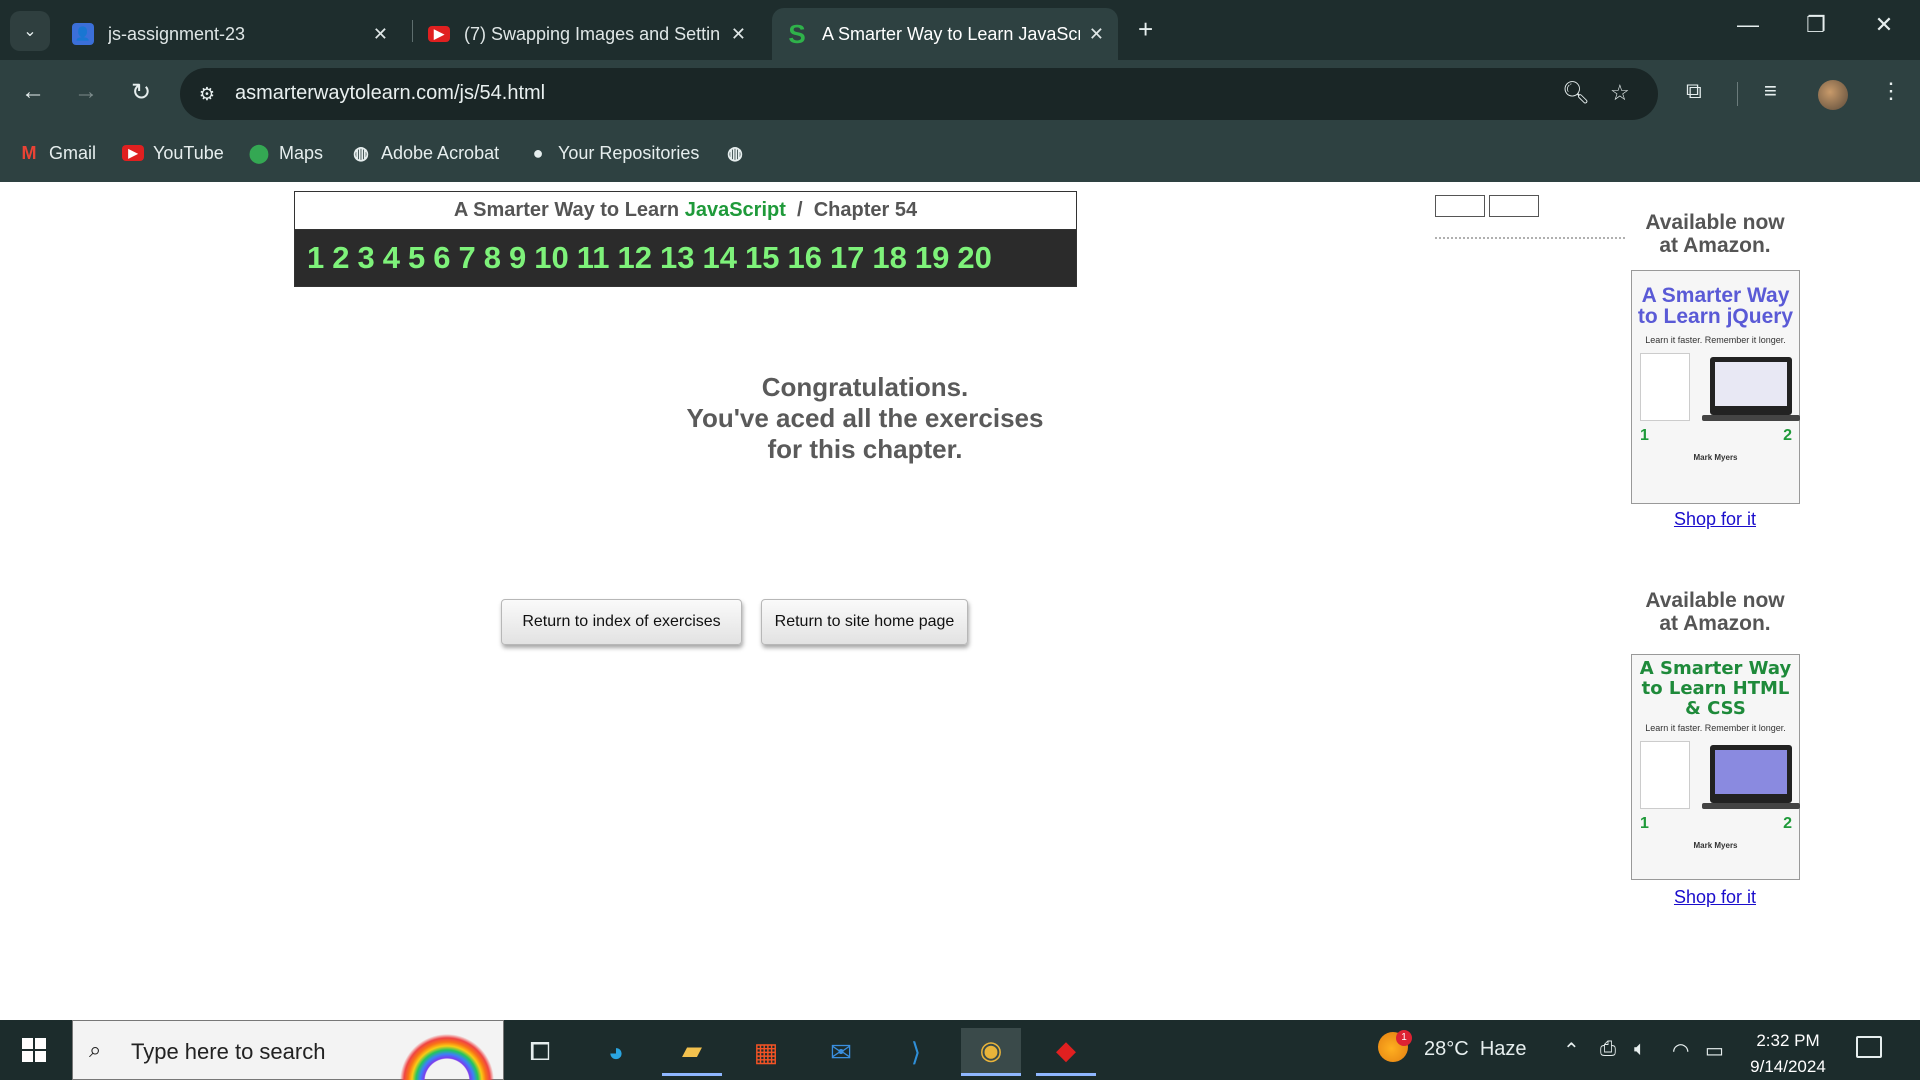 This screenshot has height=1080, width=1920. Describe the element at coordinates (517, 258) in the screenshot. I see `exercise-link: 9` at that location.